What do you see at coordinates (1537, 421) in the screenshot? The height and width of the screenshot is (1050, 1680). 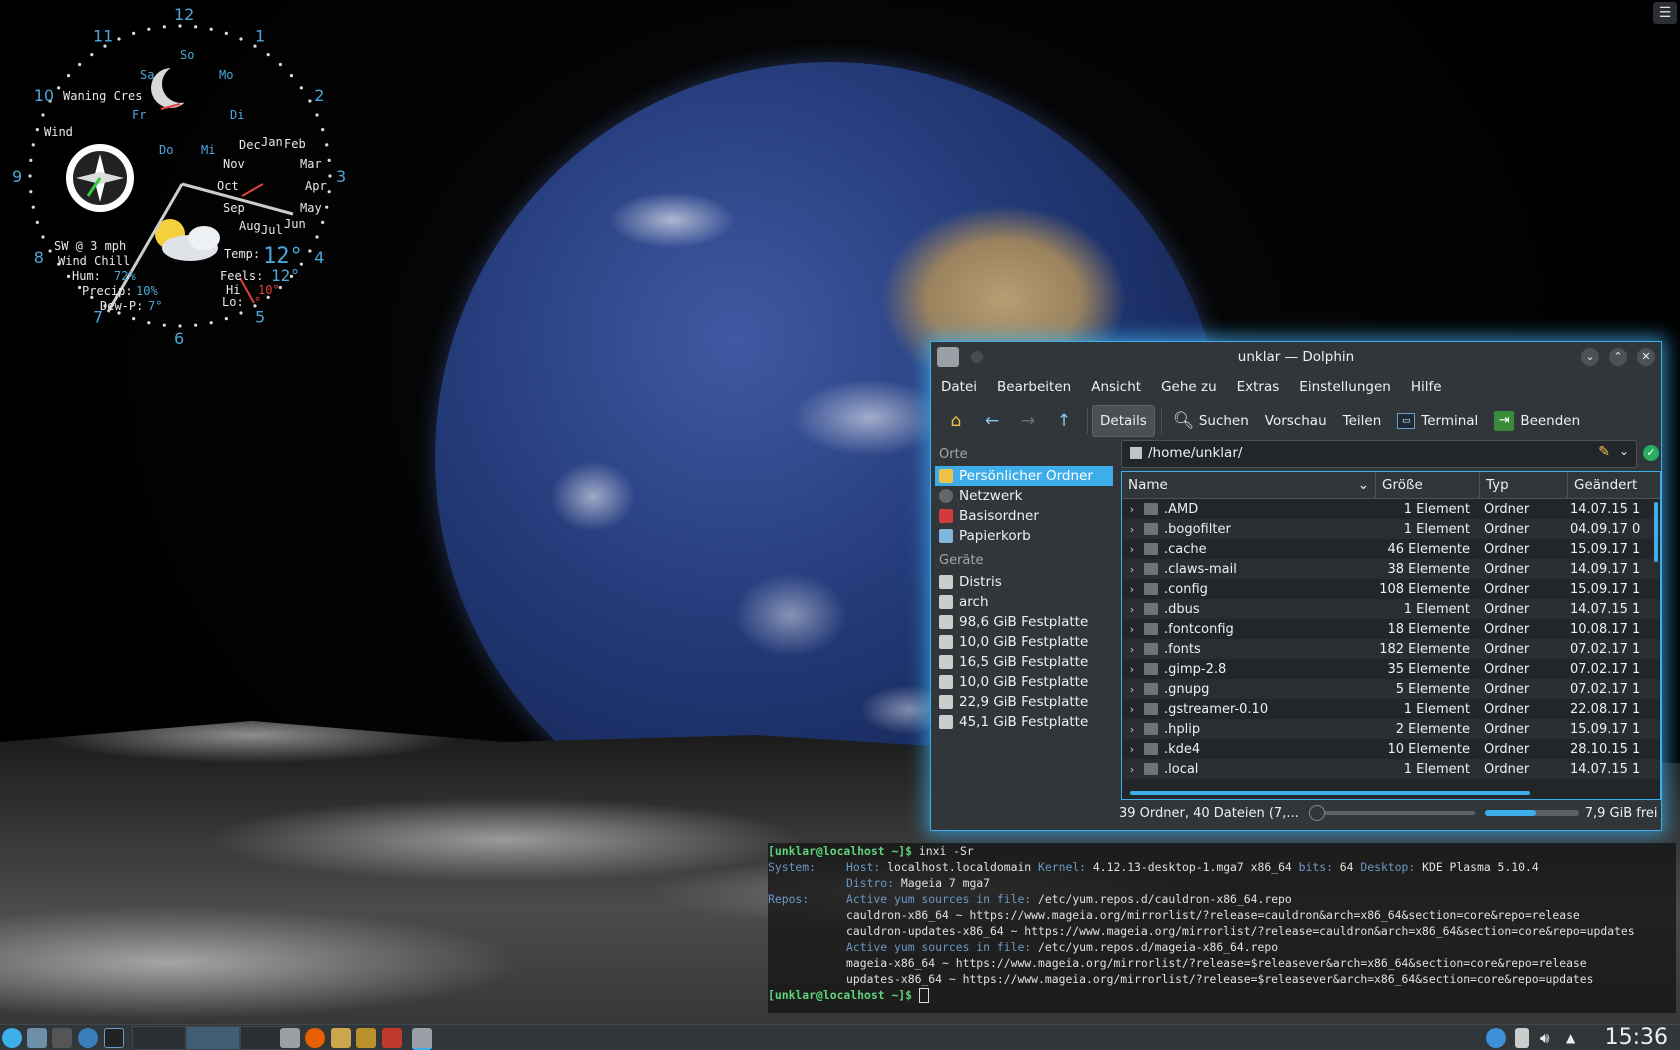 I see `quit-button: ⇥ Beenden` at bounding box center [1537, 421].